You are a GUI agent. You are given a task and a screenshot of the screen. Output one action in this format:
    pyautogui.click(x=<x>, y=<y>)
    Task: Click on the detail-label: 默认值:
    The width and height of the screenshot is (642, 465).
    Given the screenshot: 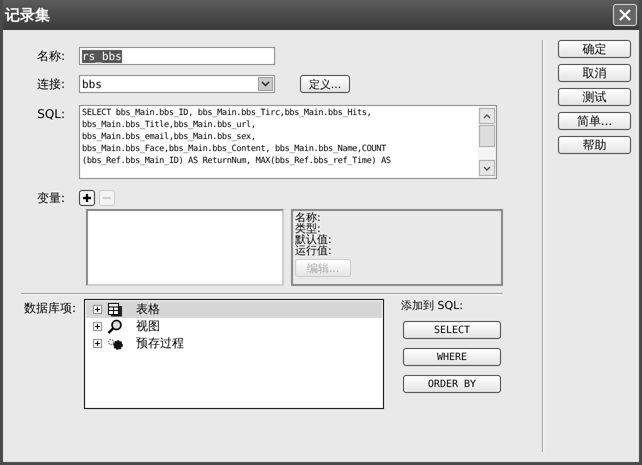 What is the action you would take?
    pyautogui.click(x=313, y=239)
    